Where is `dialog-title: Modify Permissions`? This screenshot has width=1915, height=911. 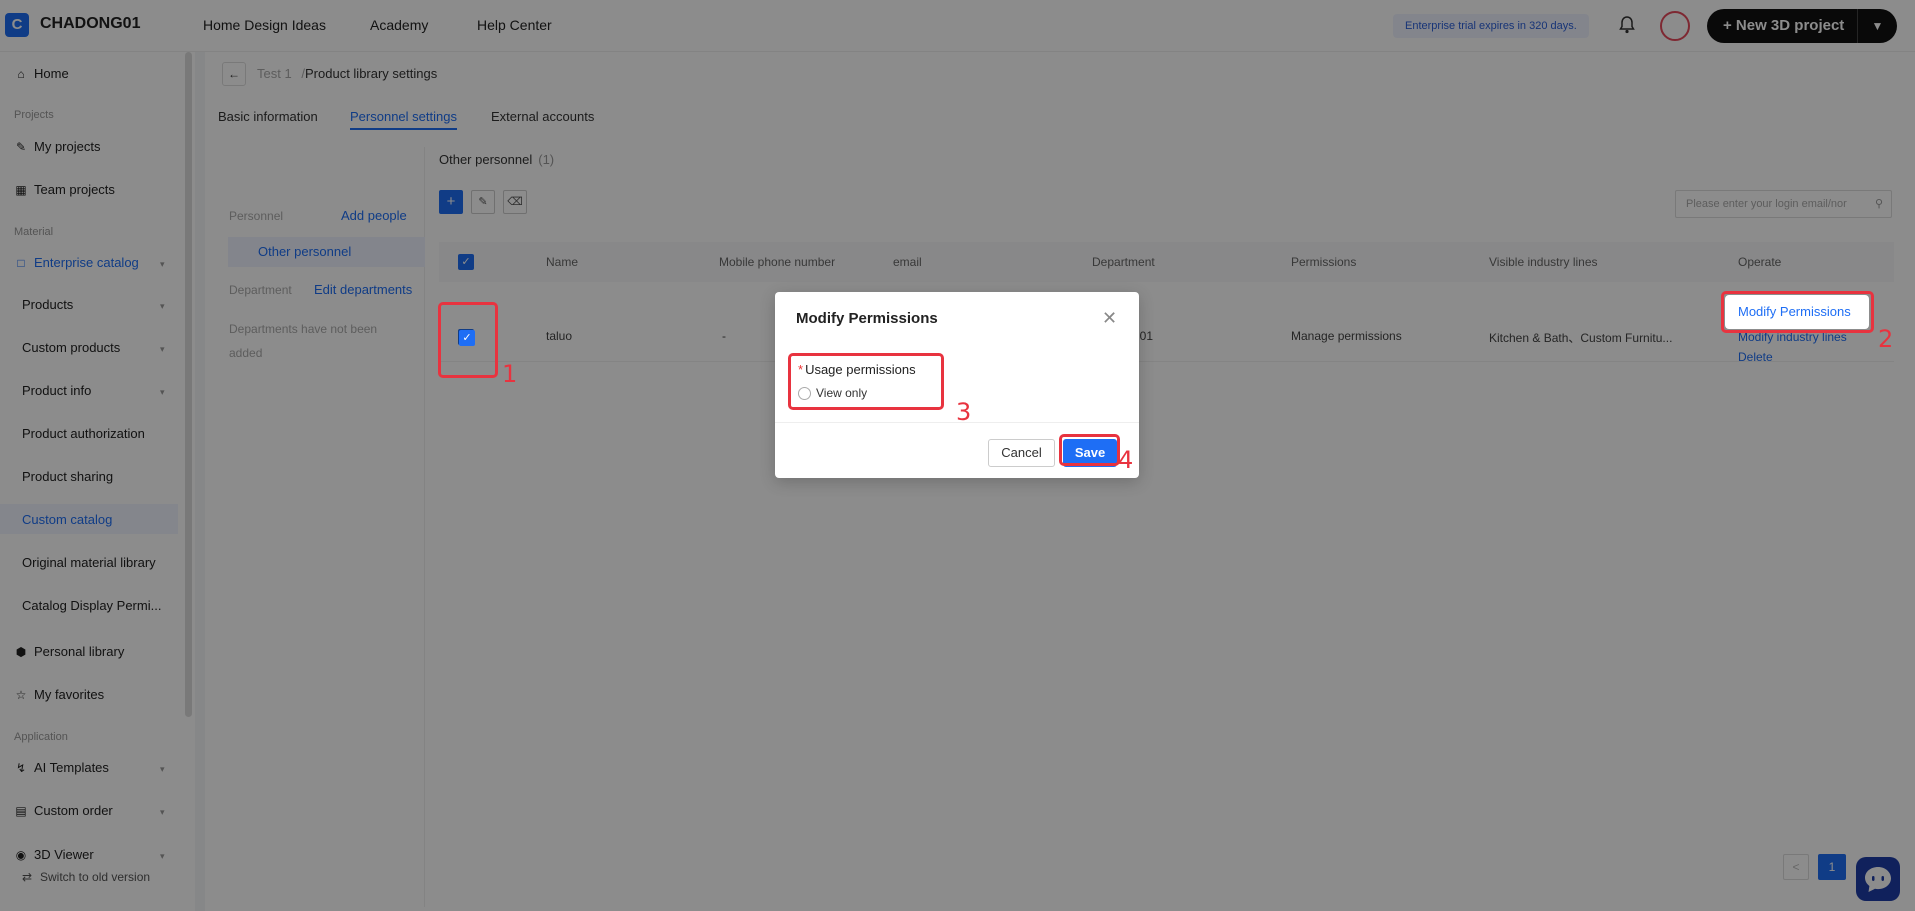
dialog-title: Modify Permissions is located at coordinates (867, 318).